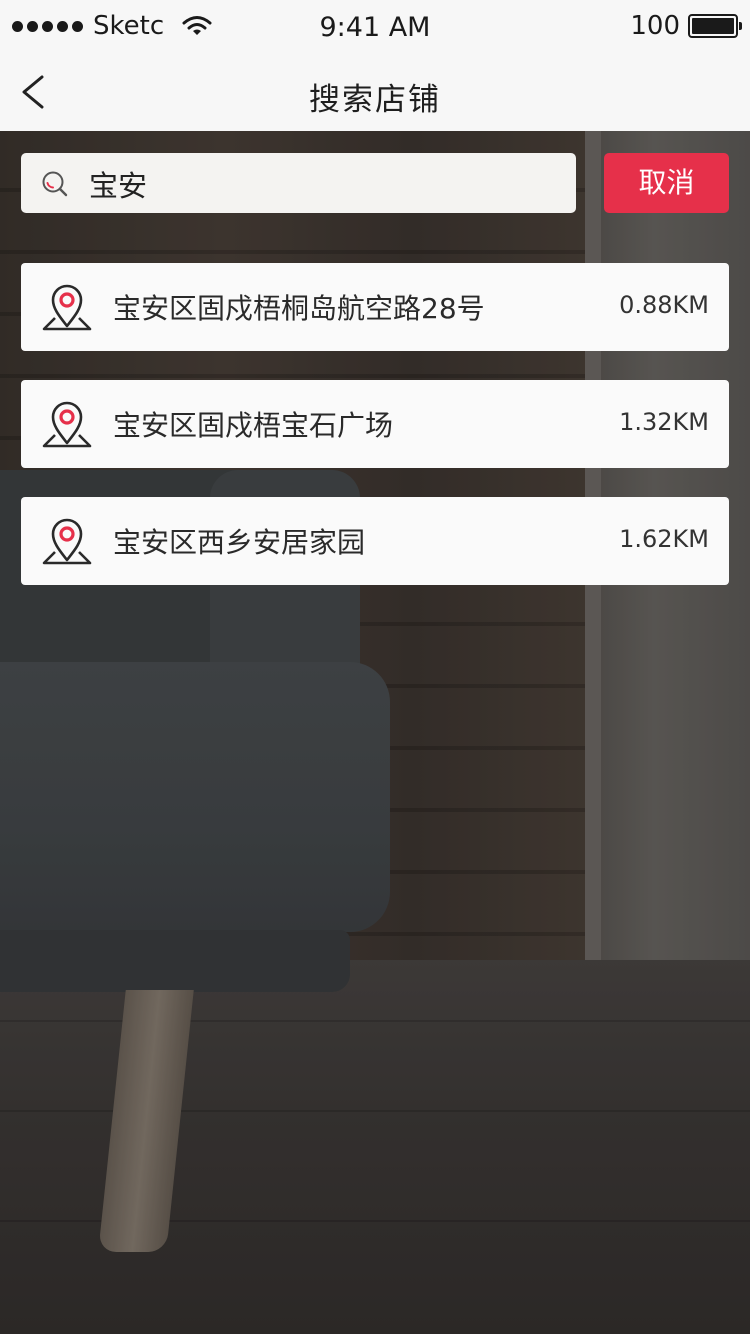 The image size is (750, 1334). I want to click on battery-icon, so click(715, 26).